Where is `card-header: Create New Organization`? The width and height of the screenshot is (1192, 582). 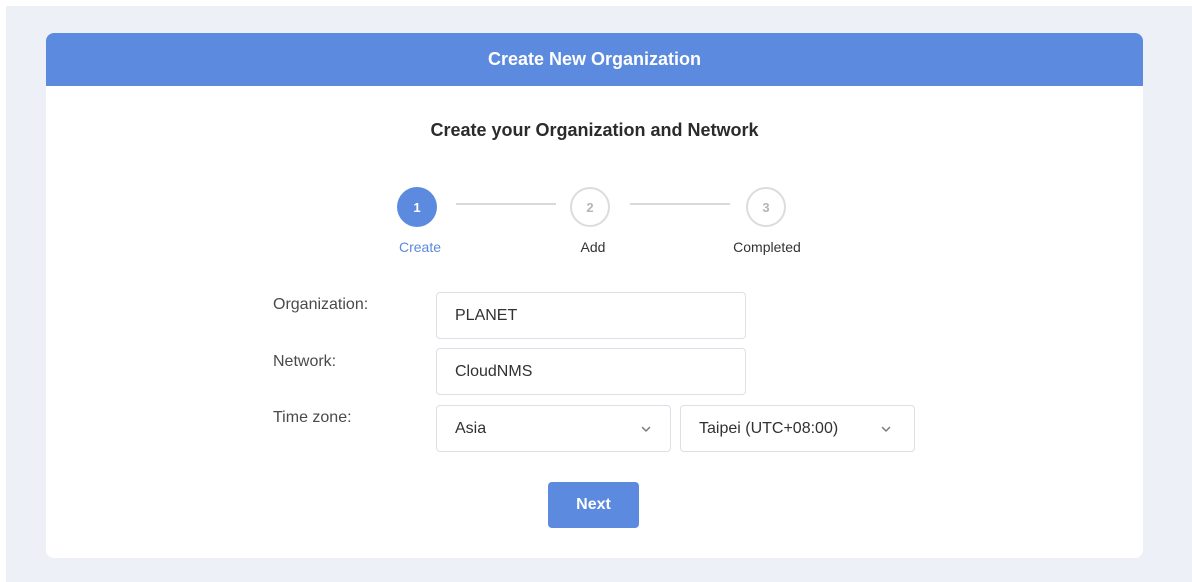 card-header: Create New Organization is located at coordinates (594, 59).